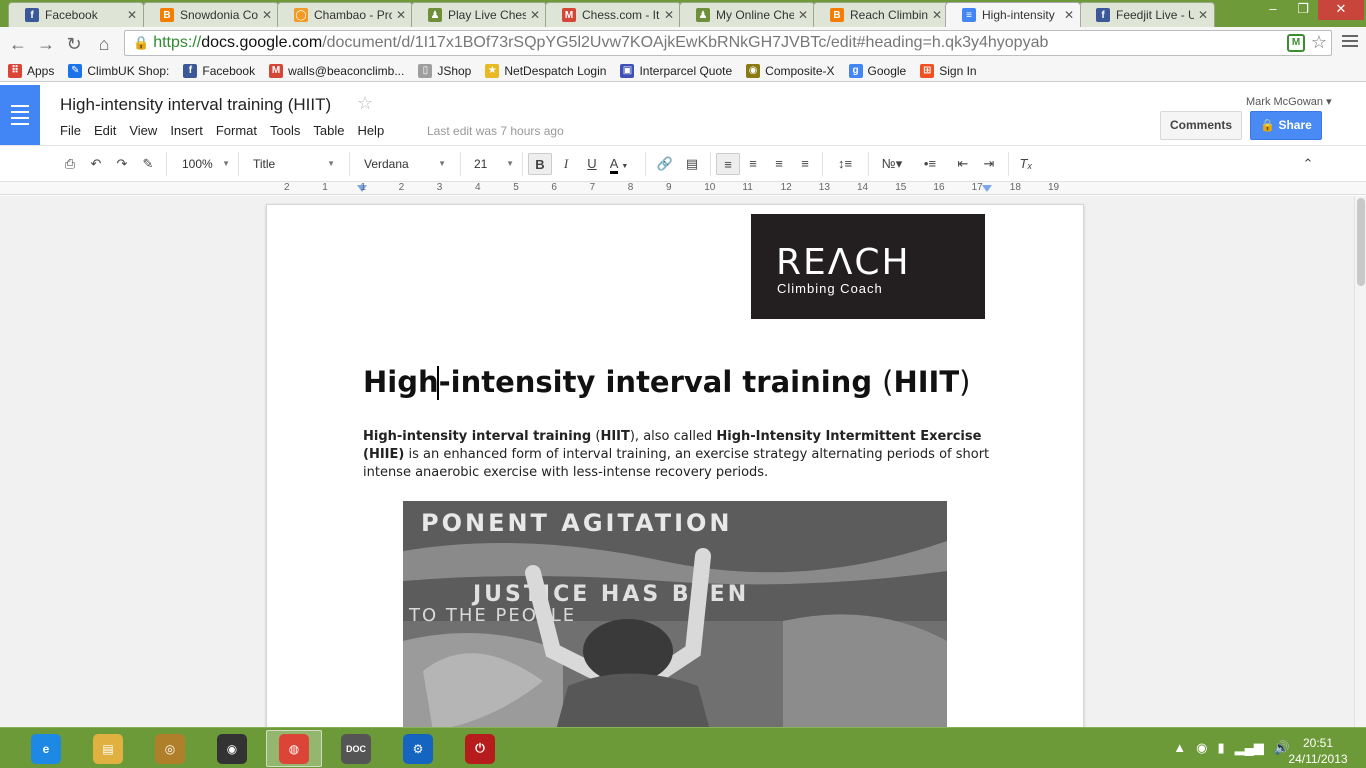  I want to click on font-select: Verdana ▼, so click(405, 164).